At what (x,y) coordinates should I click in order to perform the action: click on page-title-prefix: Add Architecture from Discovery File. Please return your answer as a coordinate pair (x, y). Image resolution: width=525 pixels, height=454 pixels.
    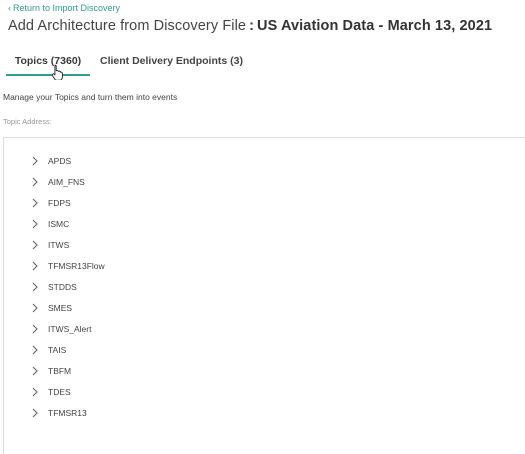
    Looking at the image, I should click on (127, 26).